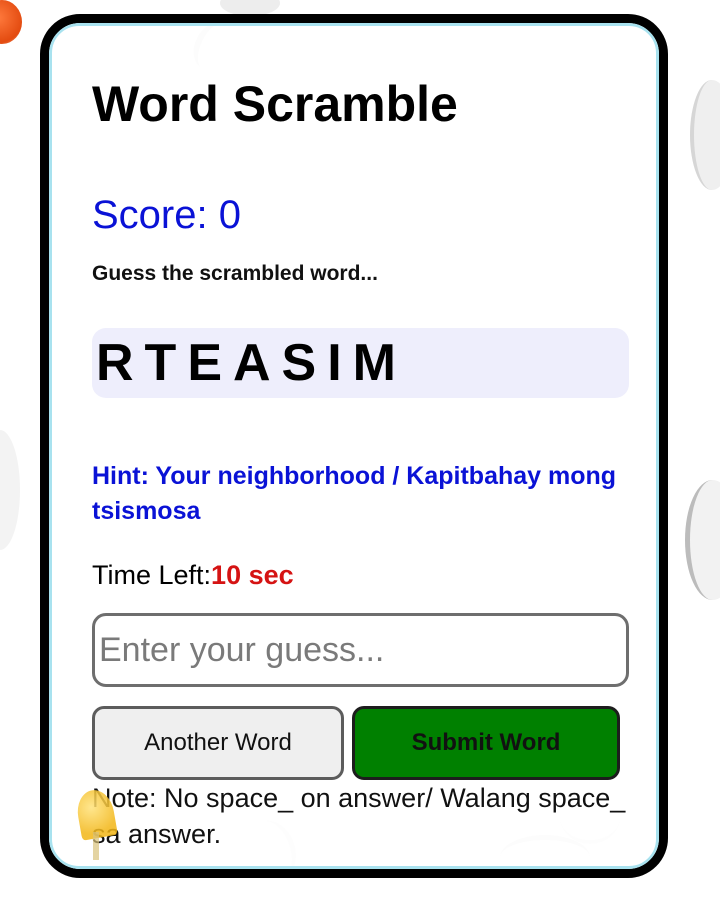 The height and width of the screenshot is (900, 720). Describe the element at coordinates (166, 215) in the screenshot. I see `score-display: Score: 0` at that location.